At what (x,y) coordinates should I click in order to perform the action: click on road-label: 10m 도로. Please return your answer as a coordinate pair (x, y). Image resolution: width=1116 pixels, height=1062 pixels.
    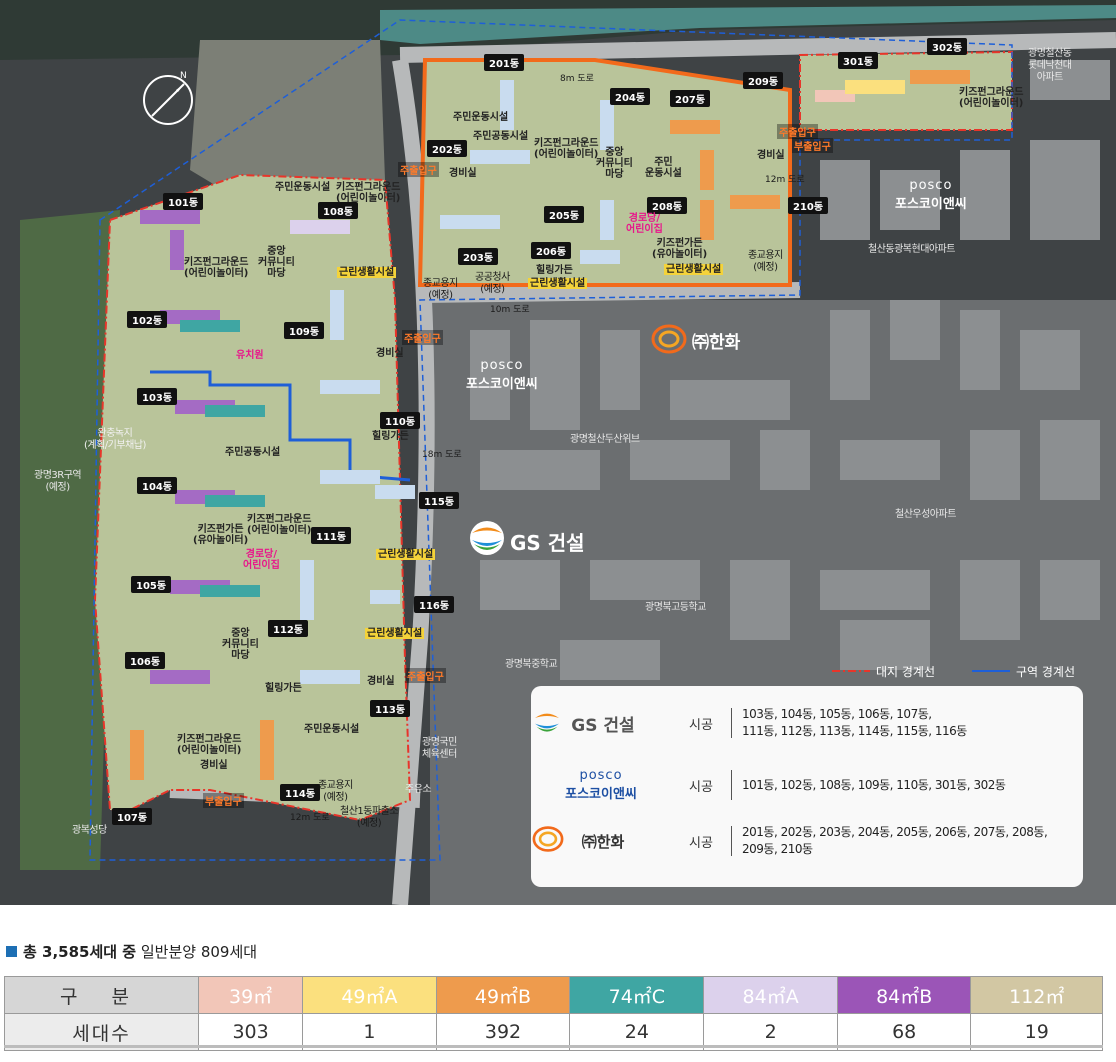
    Looking at the image, I should click on (510, 310).